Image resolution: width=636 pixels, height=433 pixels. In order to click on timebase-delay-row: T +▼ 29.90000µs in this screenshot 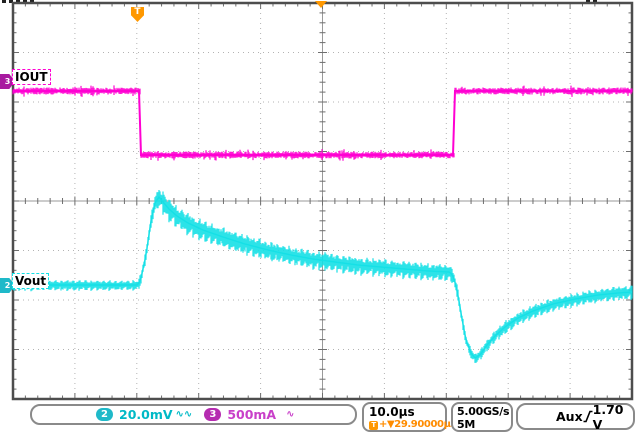, I will do `click(413, 425)`.